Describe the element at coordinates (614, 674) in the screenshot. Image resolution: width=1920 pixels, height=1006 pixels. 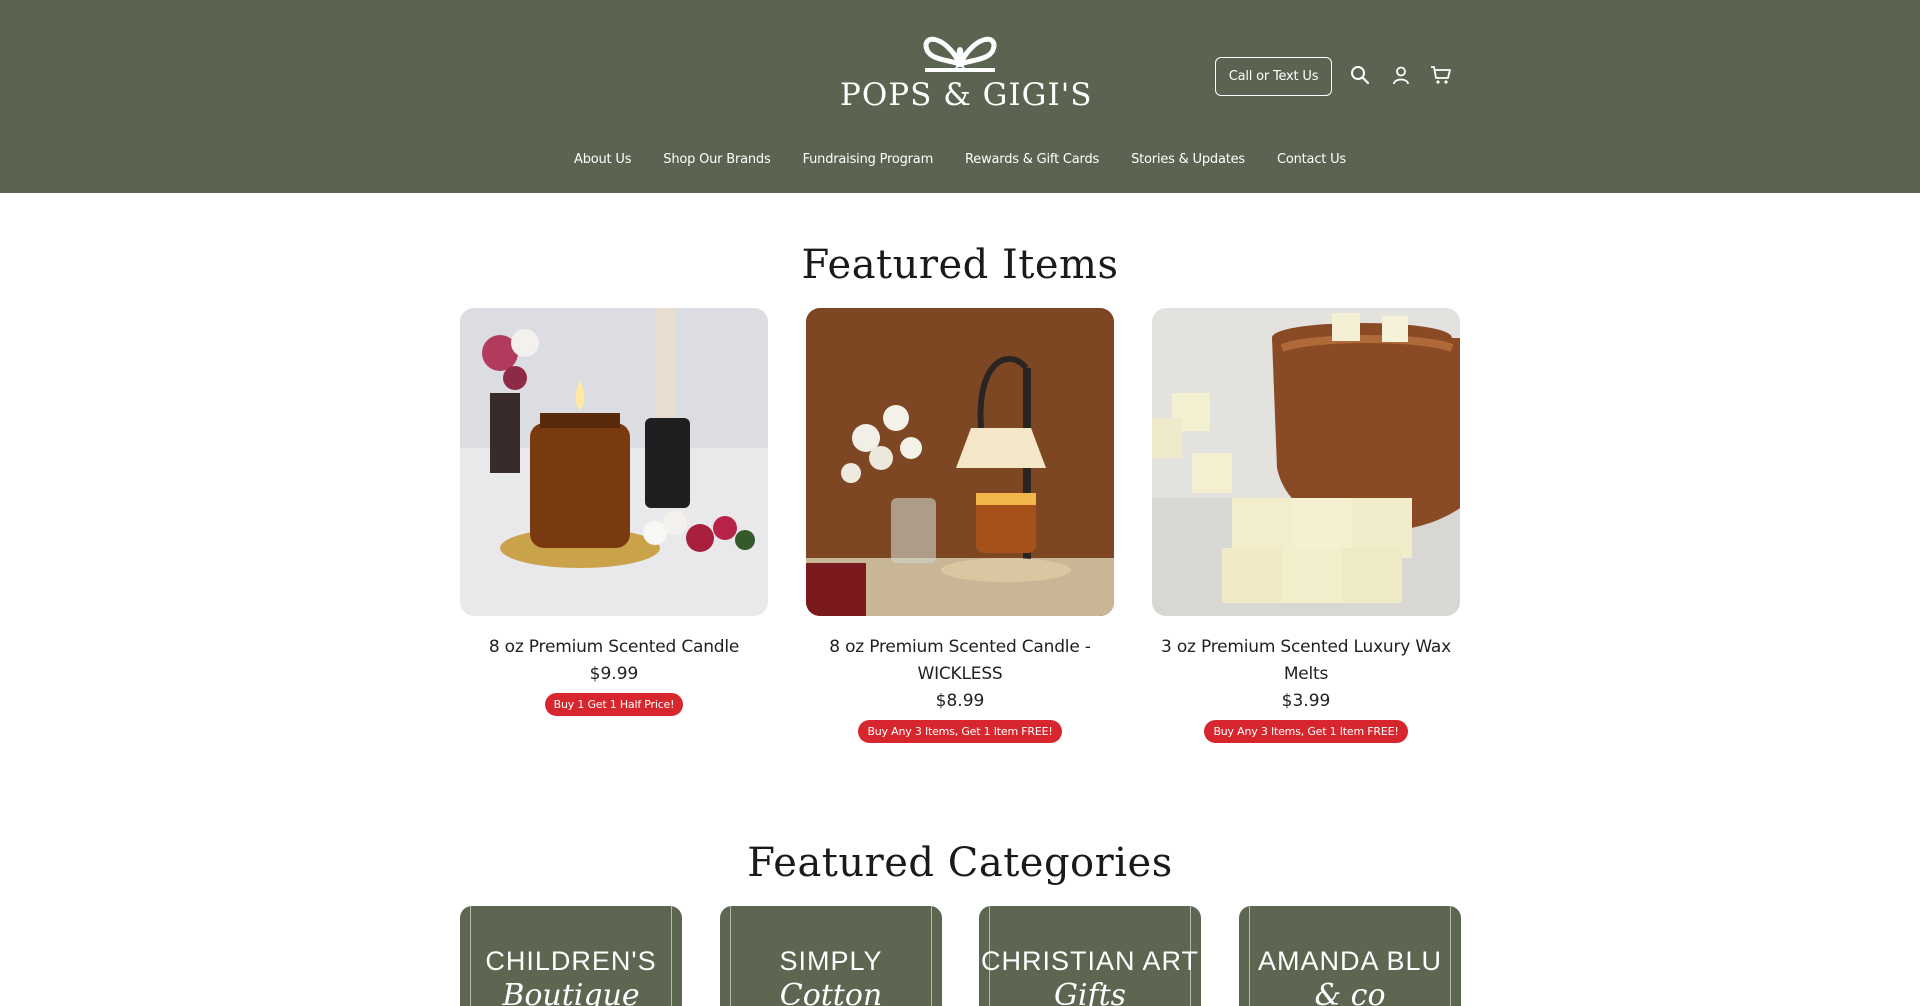
I see `product-price: $9.99` at that location.